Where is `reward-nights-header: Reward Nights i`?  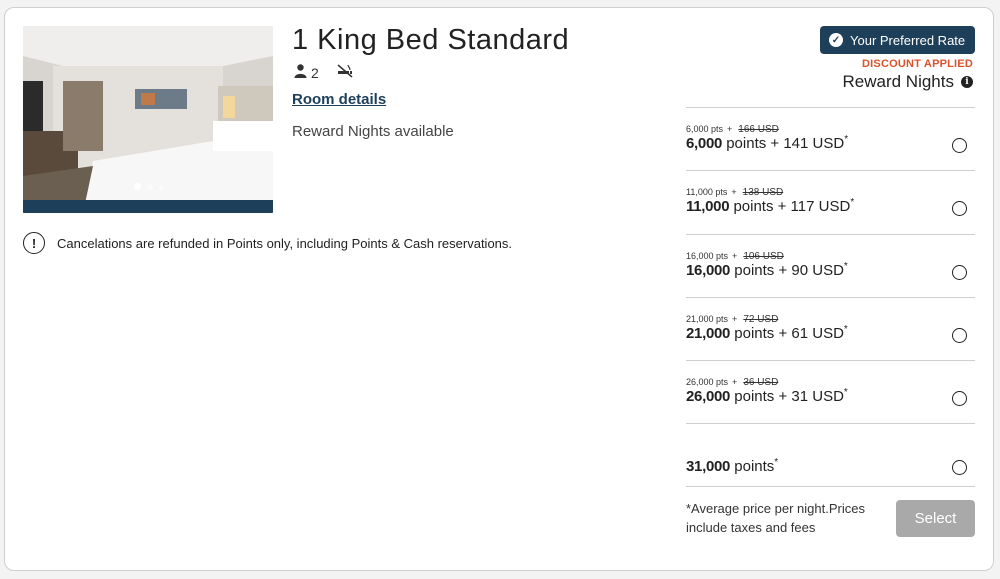 reward-nights-header: Reward Nights i is located at coordinates (907, 82).